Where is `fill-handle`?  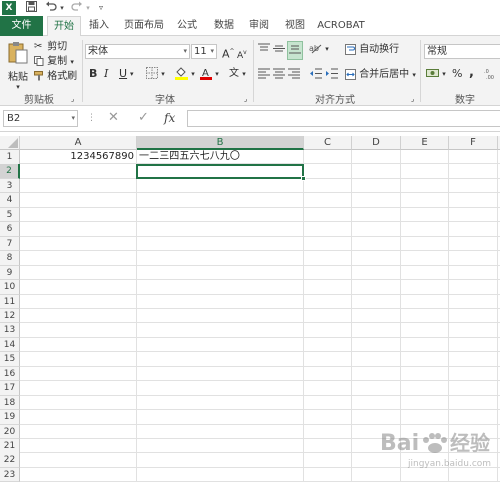
fill-handle is located at coordinates (303, 178).